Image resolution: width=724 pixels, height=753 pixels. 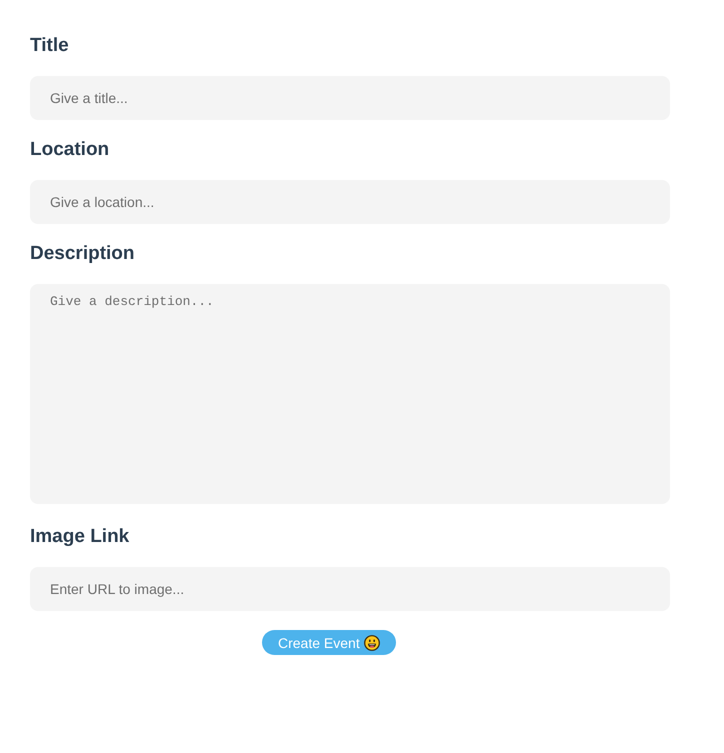 I want to click on field-label: Title, so click(x=49, y=46).